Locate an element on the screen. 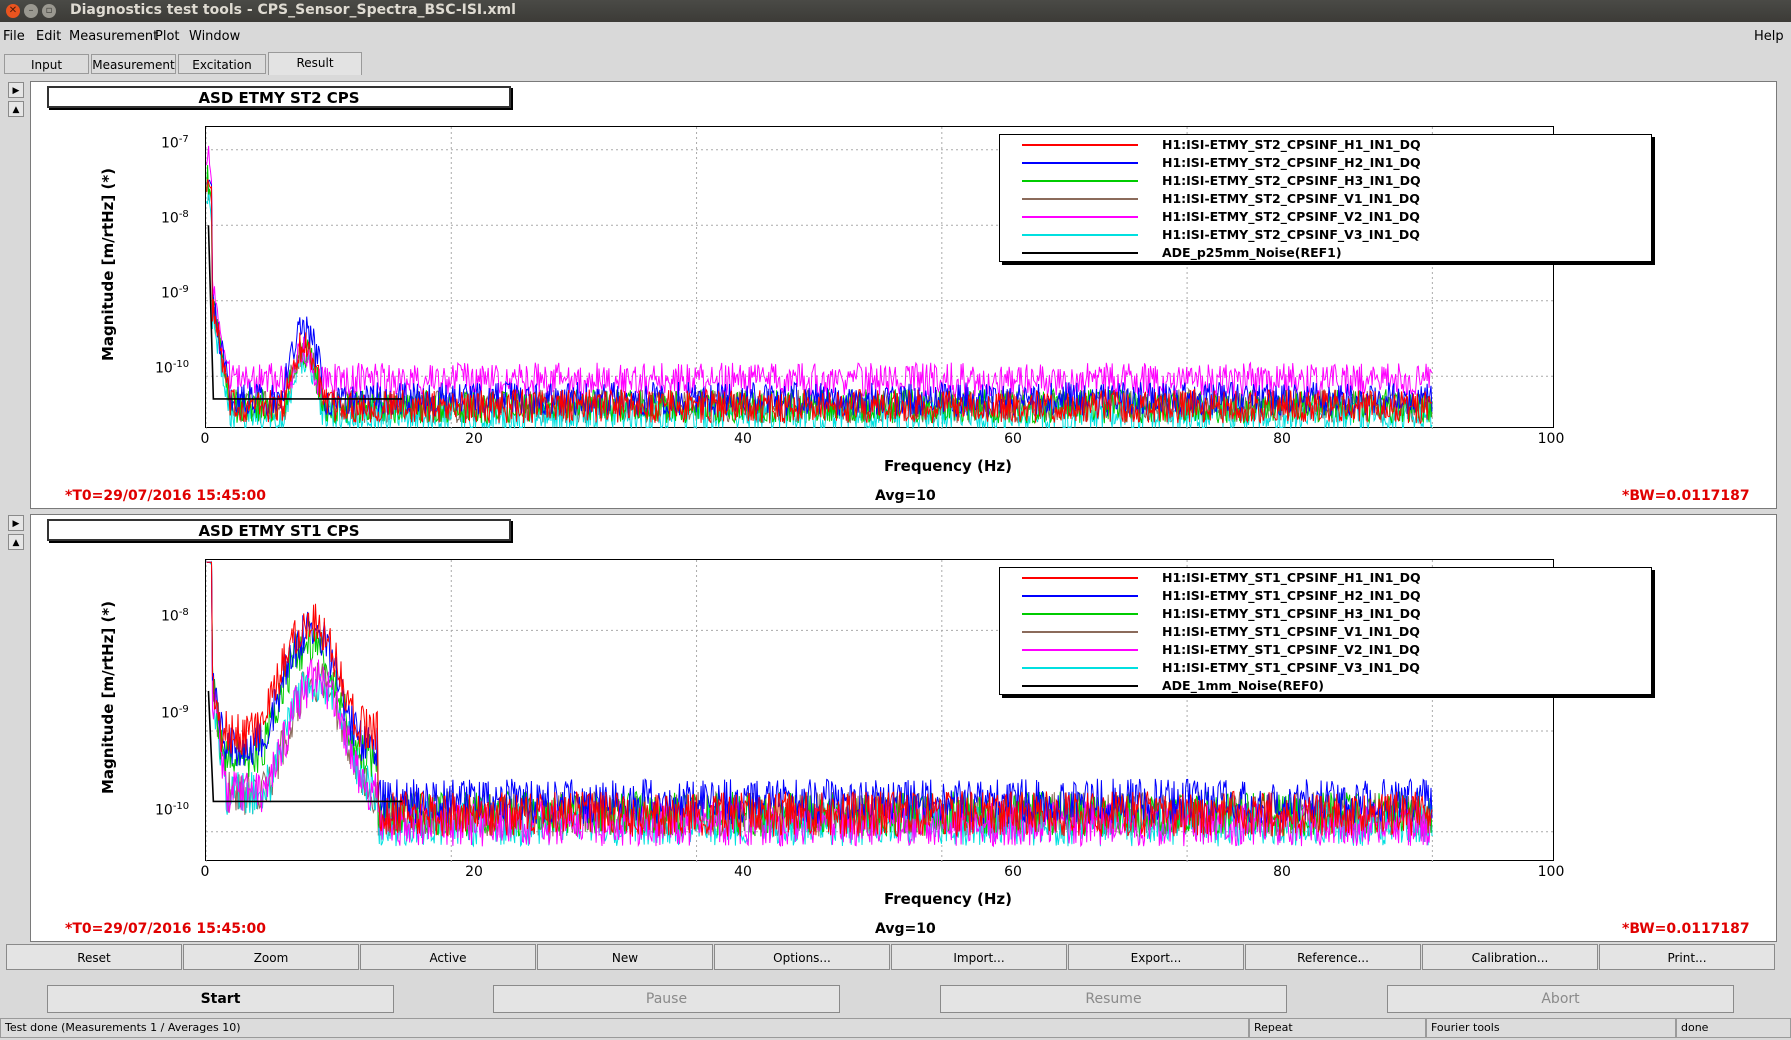 Image resolution: width=1791 pixels, height=1040 pixels. menu-window: Window is located at coordinates (214, 36).